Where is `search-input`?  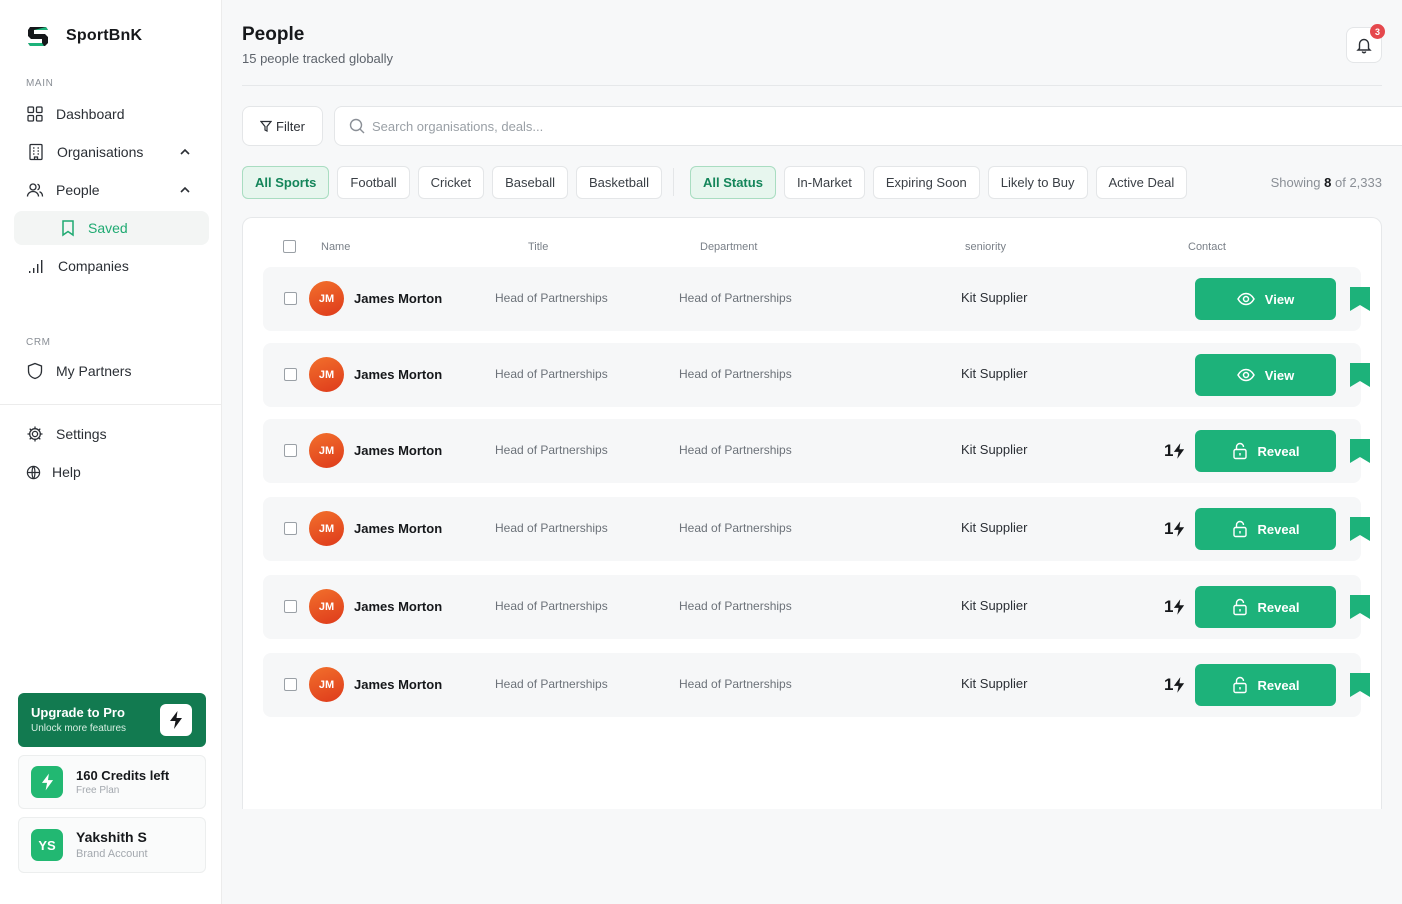 search-input is located at coordinates (822, 126).